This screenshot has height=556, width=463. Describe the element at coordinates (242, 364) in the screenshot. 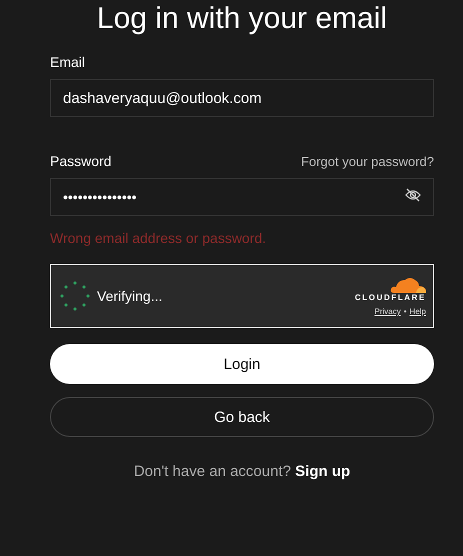

I see `login-button: Login` at that location.